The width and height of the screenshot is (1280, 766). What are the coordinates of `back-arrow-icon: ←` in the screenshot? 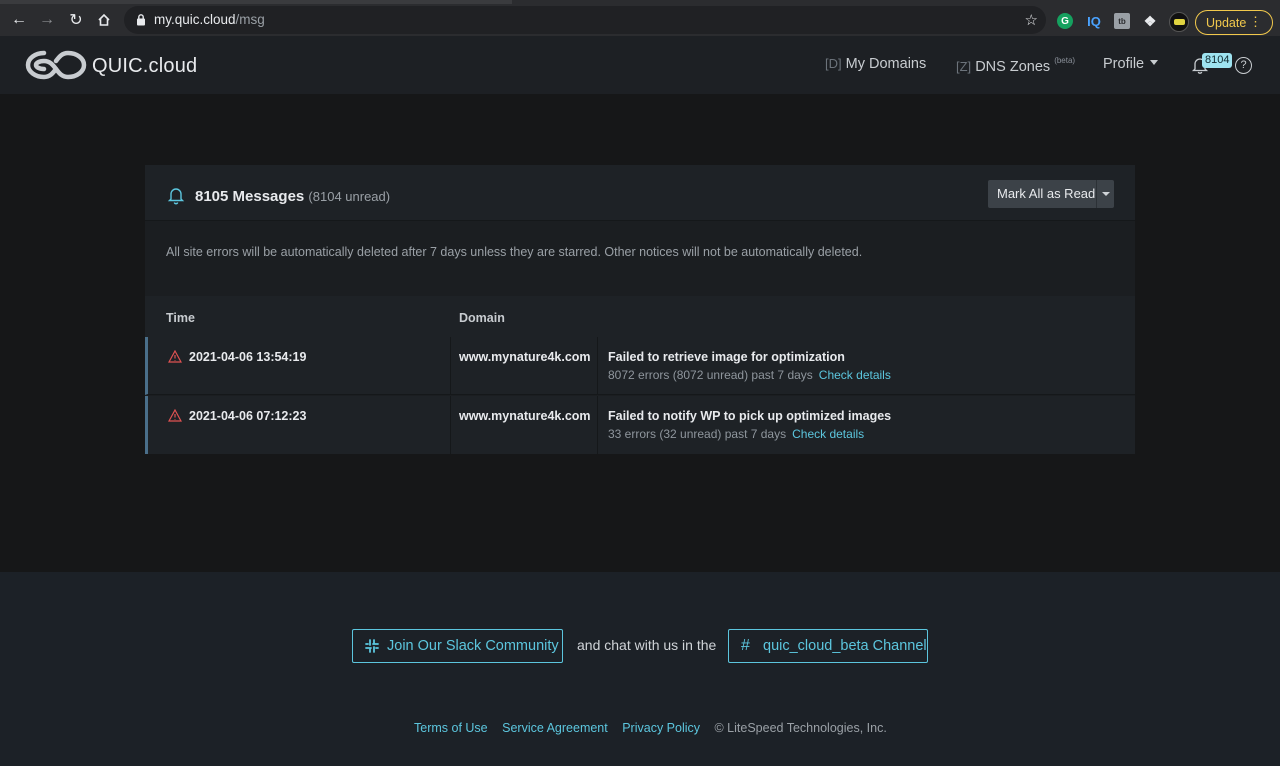 It's located at (19, 20).